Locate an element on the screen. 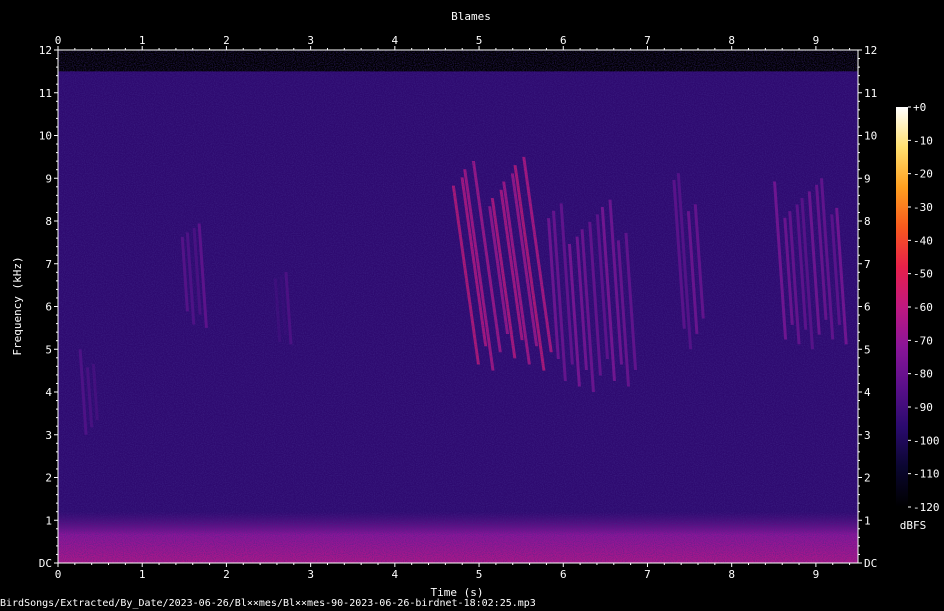  colorbar-tick-label: -40 is located at coordinates (923, 240).